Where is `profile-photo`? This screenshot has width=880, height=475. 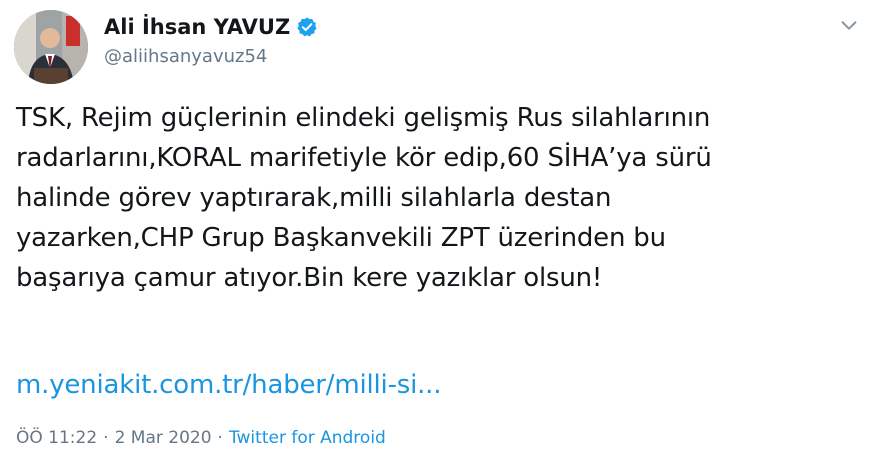 profile-photo is located at coordinates (51, 47).